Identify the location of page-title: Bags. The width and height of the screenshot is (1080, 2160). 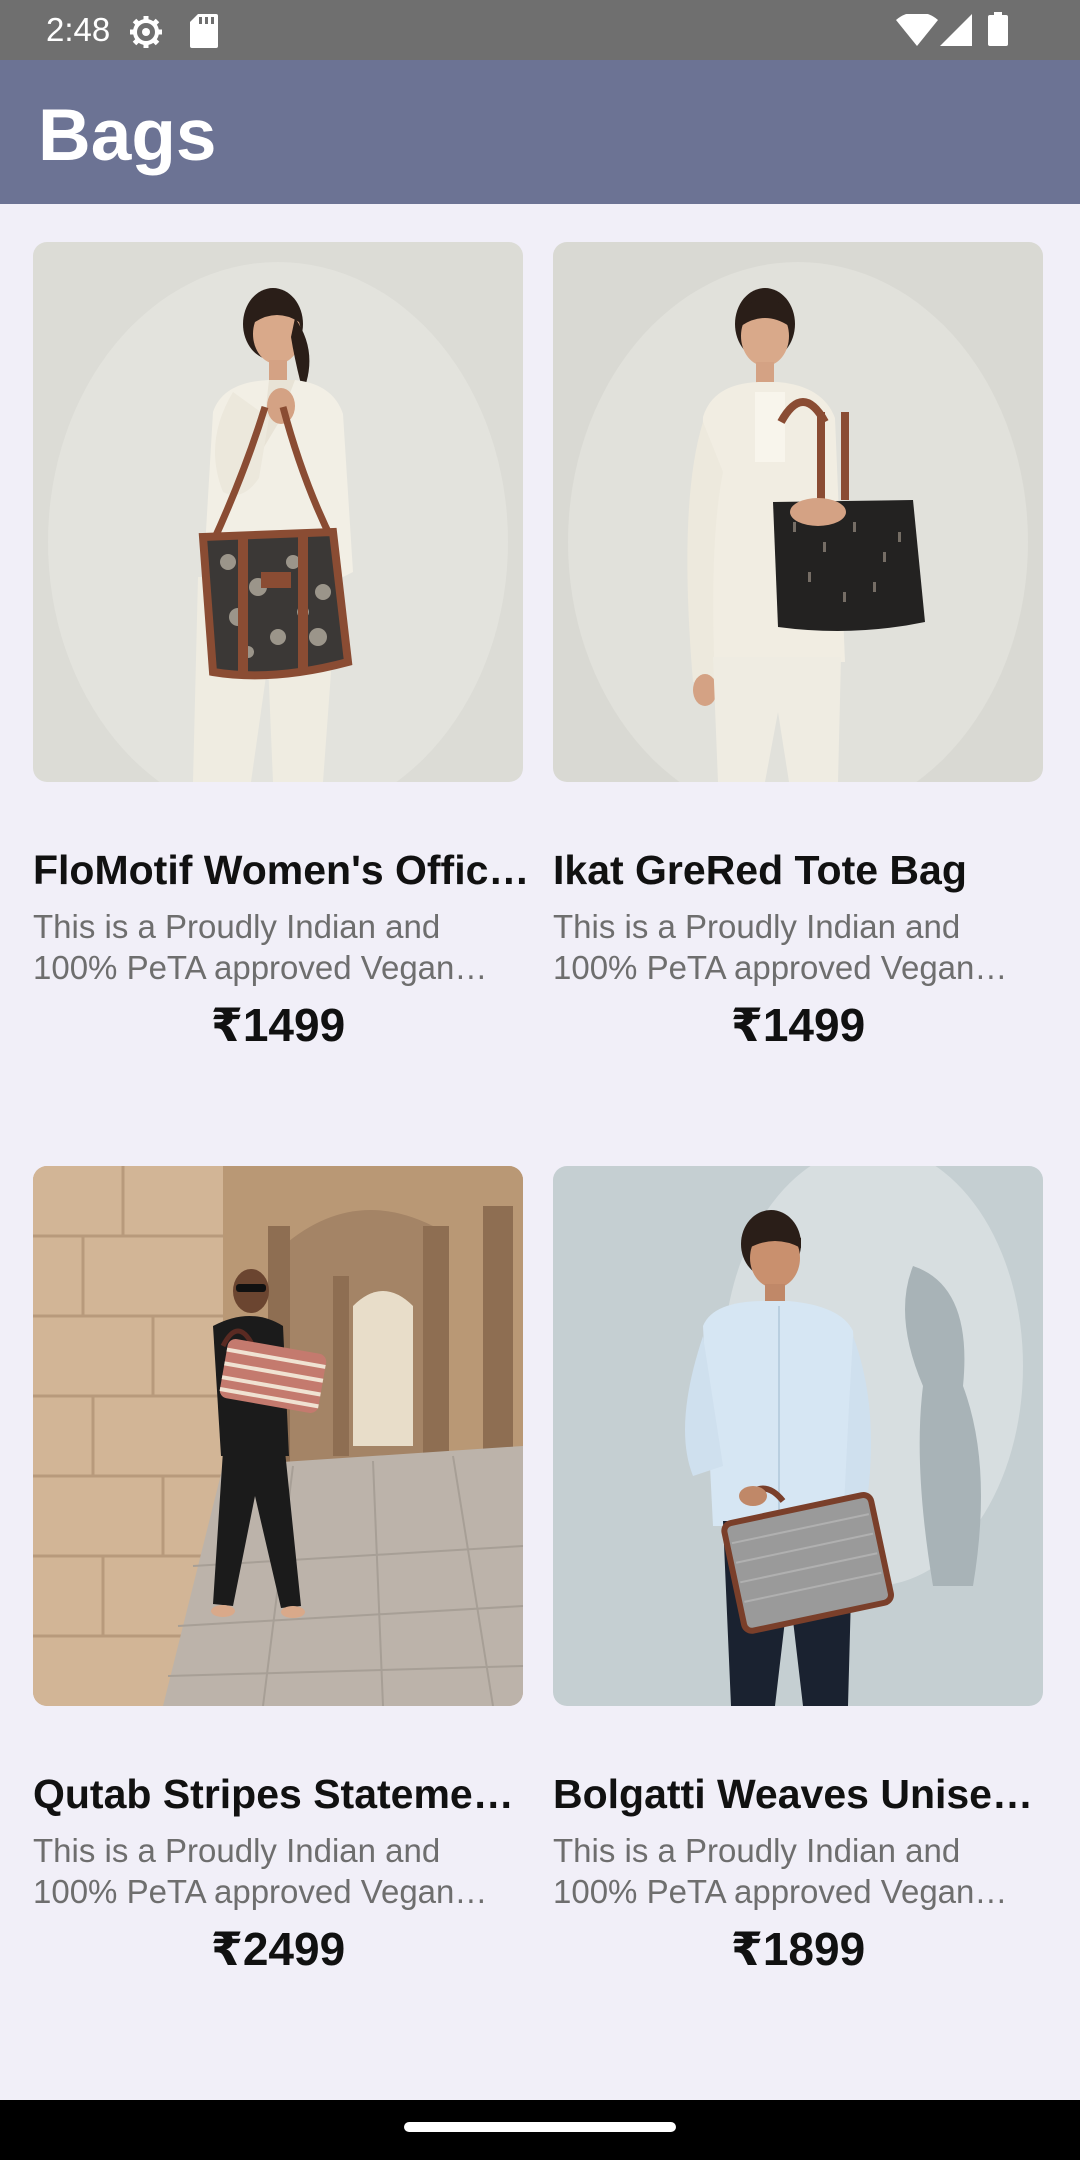
(127, 135).